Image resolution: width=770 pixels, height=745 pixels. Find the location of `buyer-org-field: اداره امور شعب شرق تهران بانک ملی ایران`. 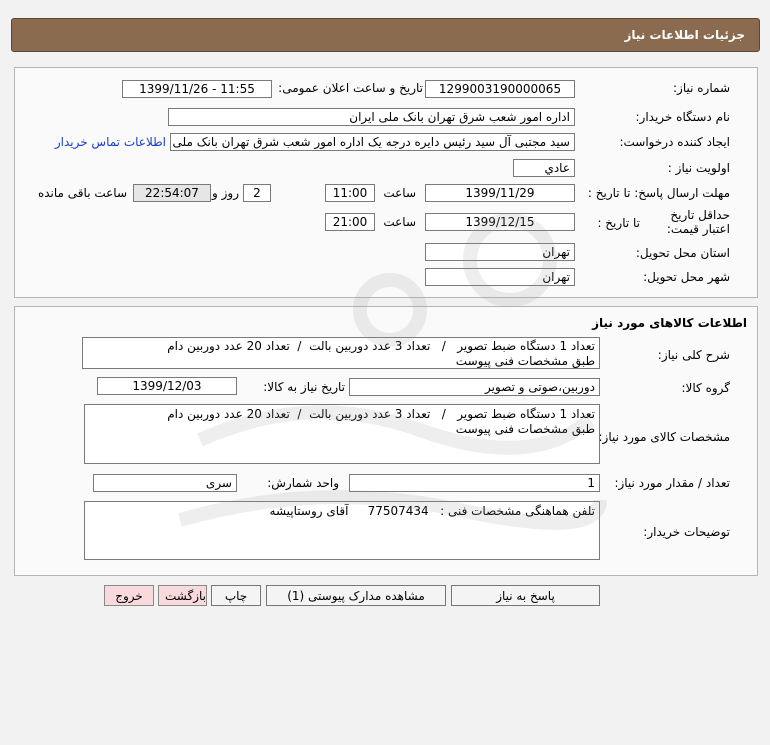

buyer-org-field: اداره امور شعب شرق تهران بانک ملی ایران is located at coordinates (371, 117).